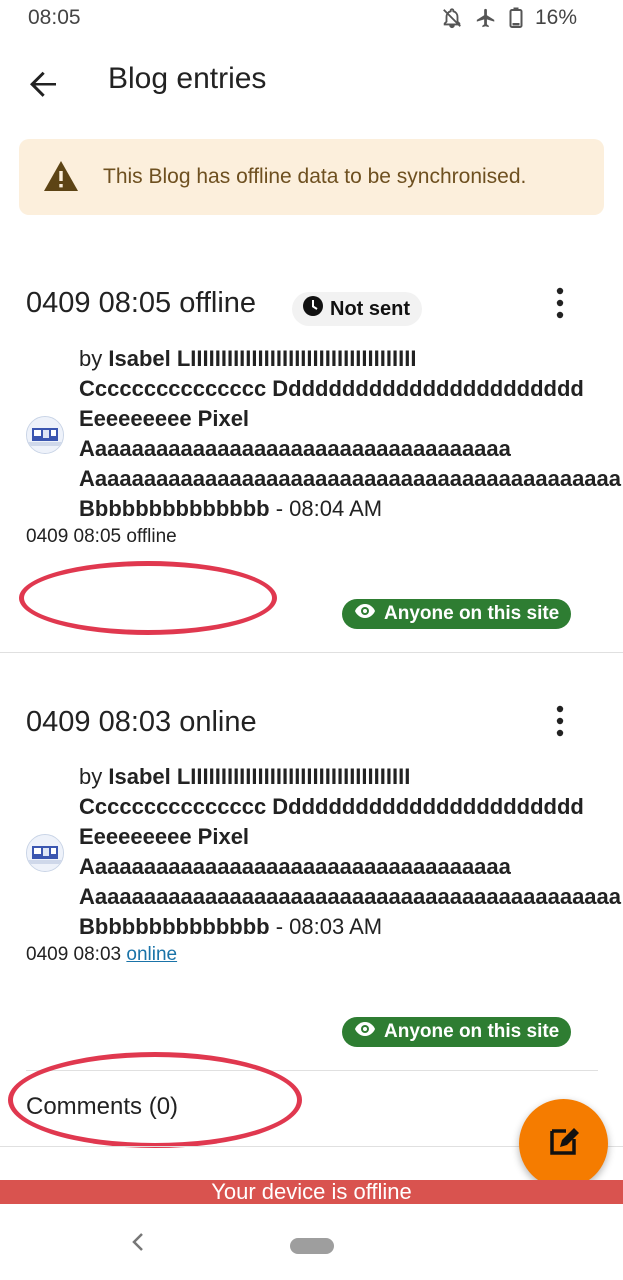 Image resolution: width=623 pixels, height=1280 pixels. I want to click on app-bar: Blog entries, so click(311, 82).